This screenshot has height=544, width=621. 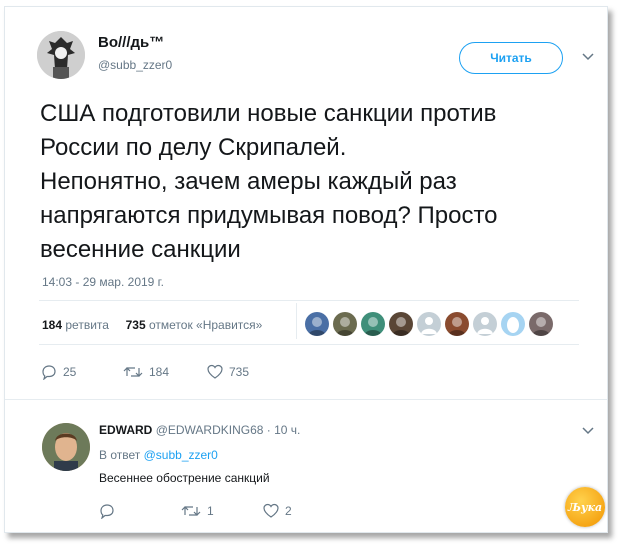 What do you see at coordinates (288, 511) in the screenshot?
I see `reply-like-count: 2` at bounding box center [288, 511].